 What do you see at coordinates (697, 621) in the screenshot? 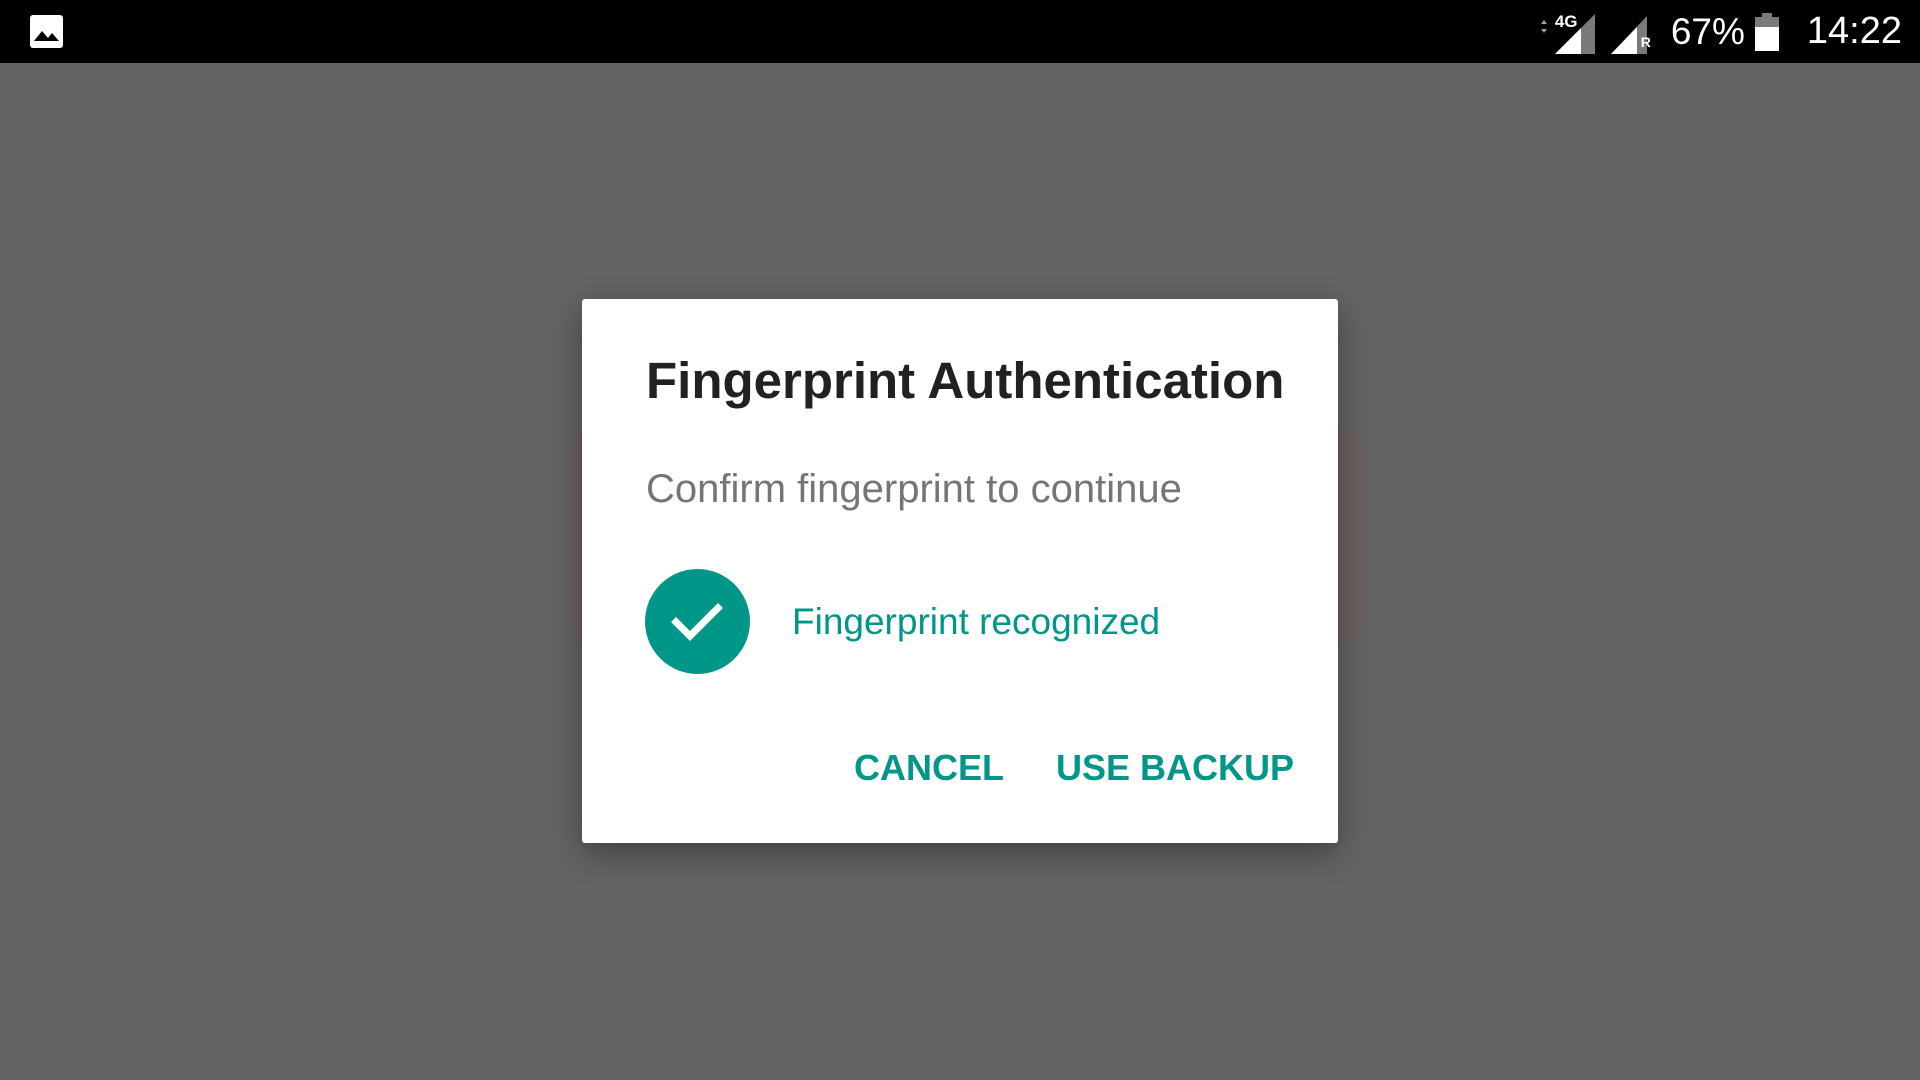
I see `check-icon` at bounding box center [697, 621].